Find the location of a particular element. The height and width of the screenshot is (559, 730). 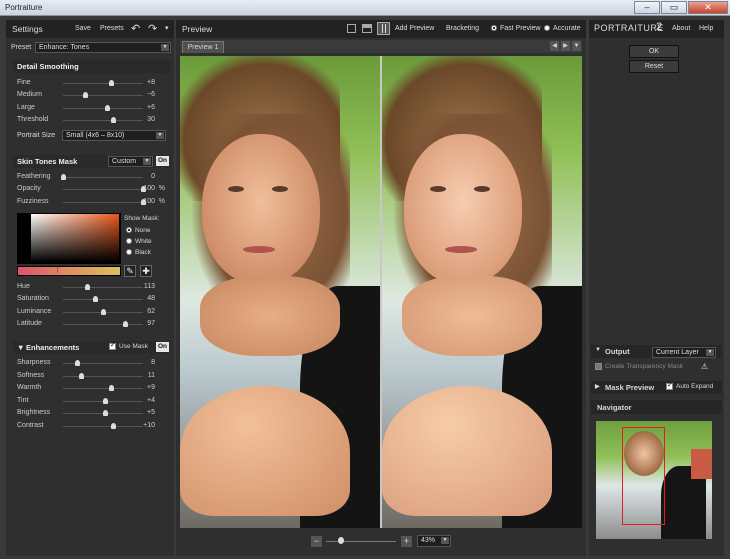

detail-value: +8 is located at coordinates (143, 82).